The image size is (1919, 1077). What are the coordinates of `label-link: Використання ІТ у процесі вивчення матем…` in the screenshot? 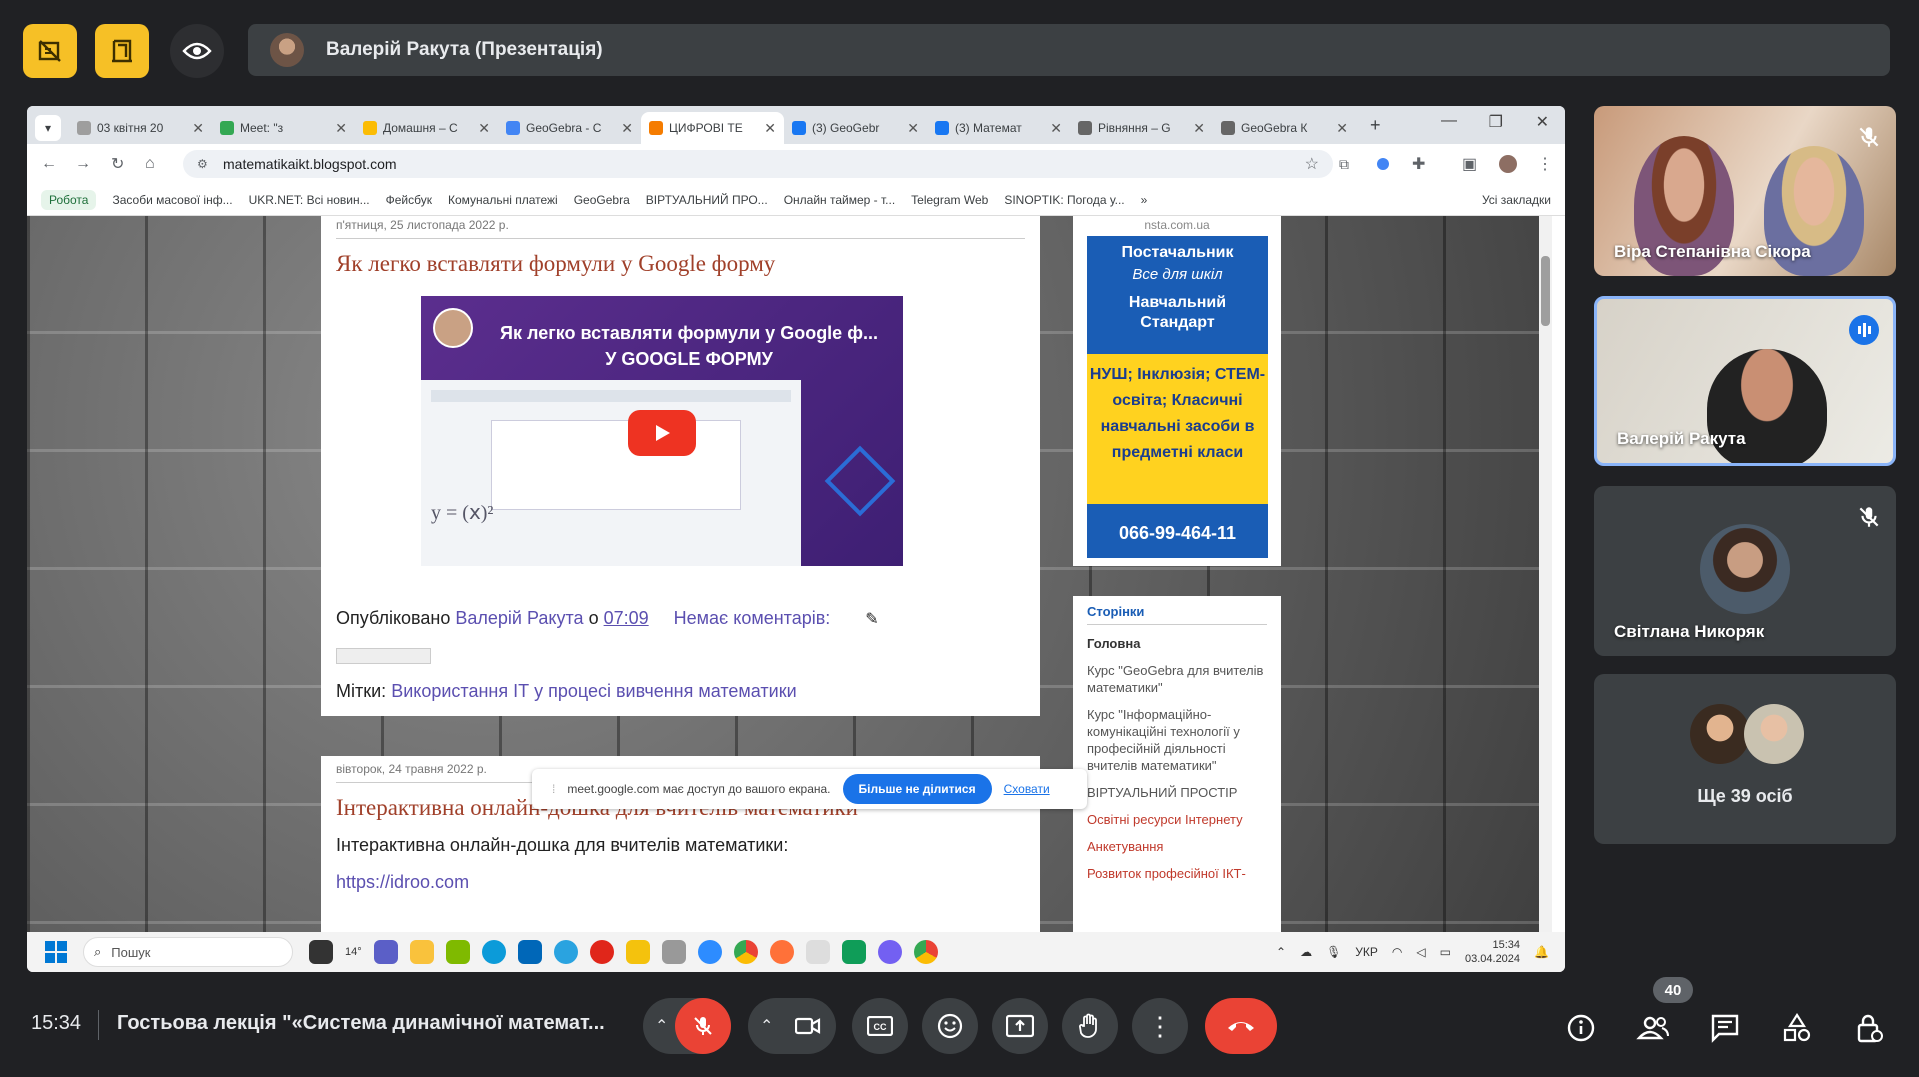 It's located at (593, 691).